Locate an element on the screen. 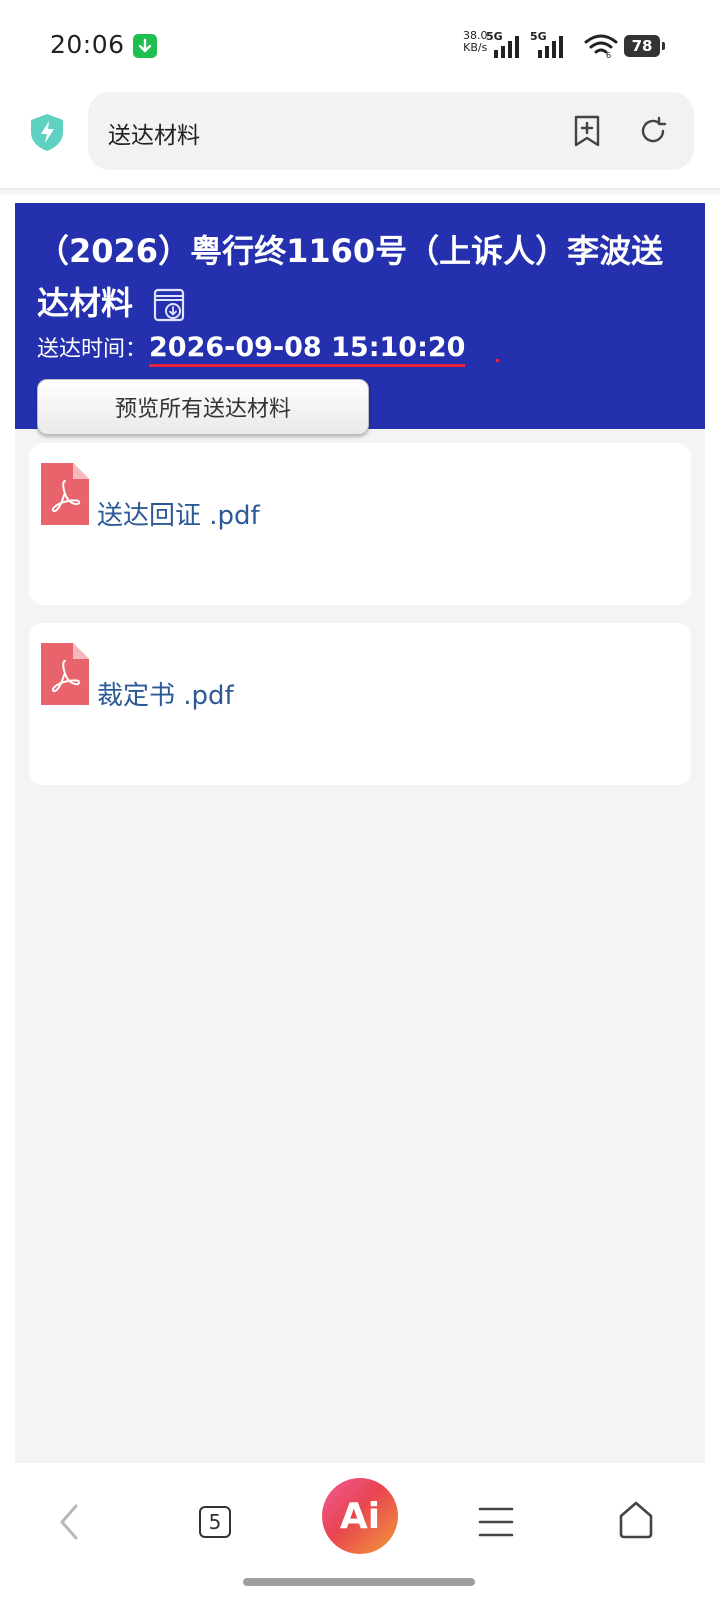  wifi-icon: 6 is located at coordinates (601, 48).